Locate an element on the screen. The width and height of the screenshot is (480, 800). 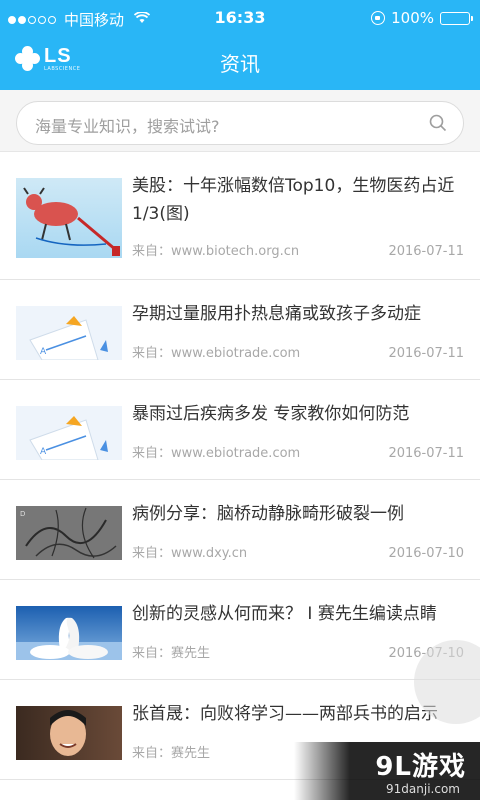
app-header: 中国移动 16:33 100% LS LABSCIENCE 资讯 is located at coordinates (240, 45).